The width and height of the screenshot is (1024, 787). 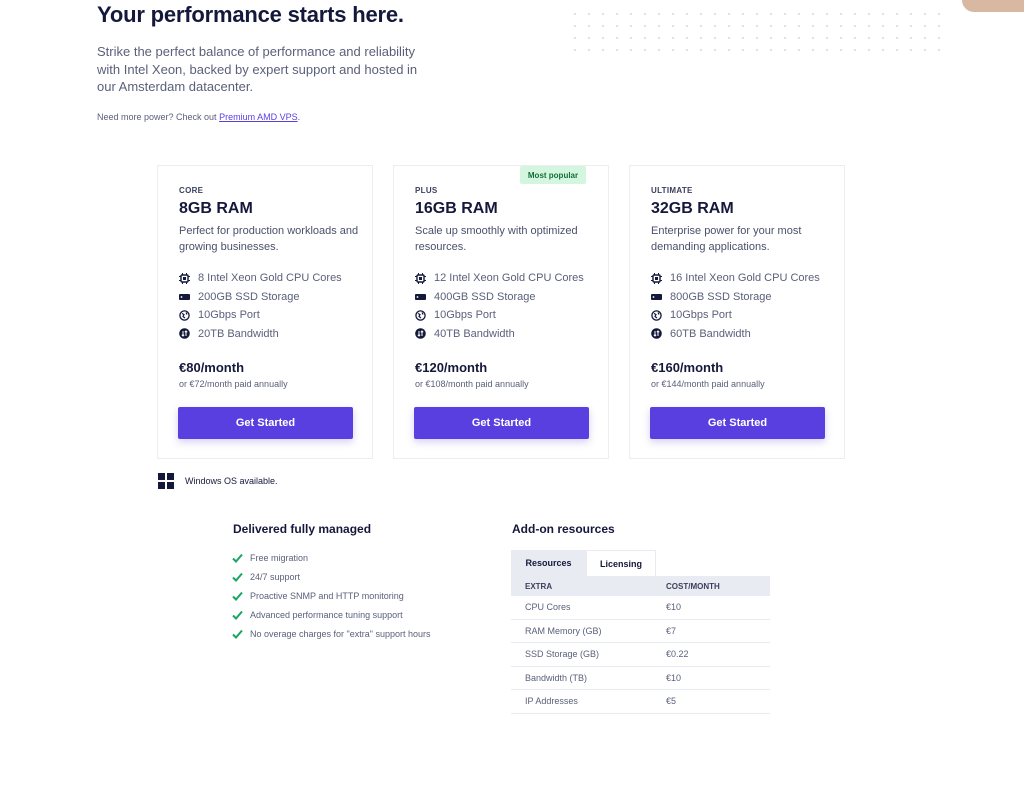 What do you see at coordinates (563, 529) in the screenshot?
I see `addon-heading: Add-on resources` at bounding box center [563, 529].